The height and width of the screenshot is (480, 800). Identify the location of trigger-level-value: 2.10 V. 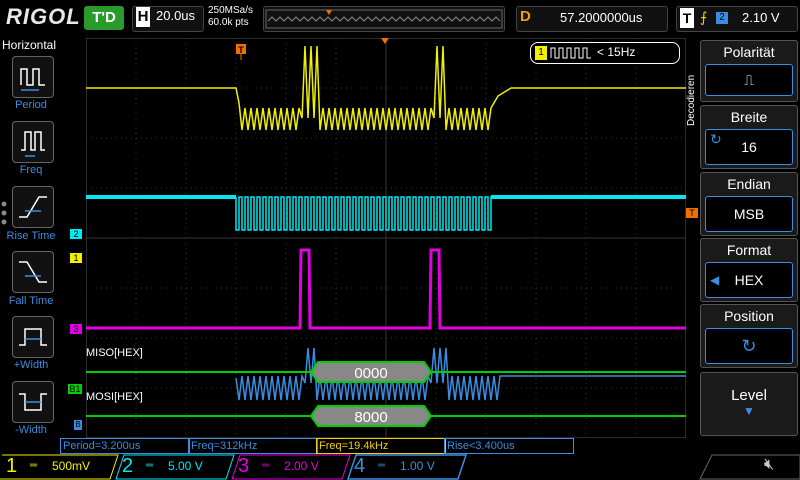
(761, 17).